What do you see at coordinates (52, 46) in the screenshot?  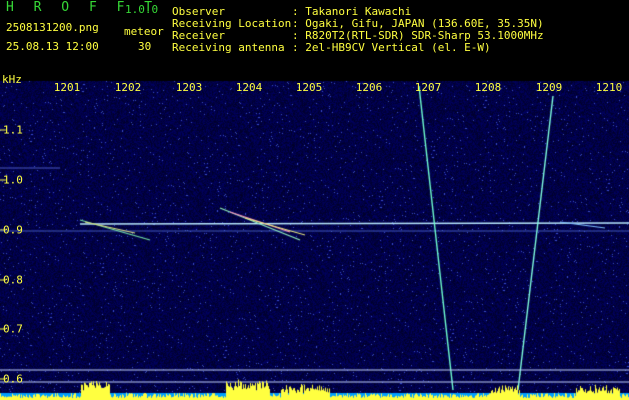 I see `file-timestamp: 25.08.13 12:00` at bounding box center [52, 46].